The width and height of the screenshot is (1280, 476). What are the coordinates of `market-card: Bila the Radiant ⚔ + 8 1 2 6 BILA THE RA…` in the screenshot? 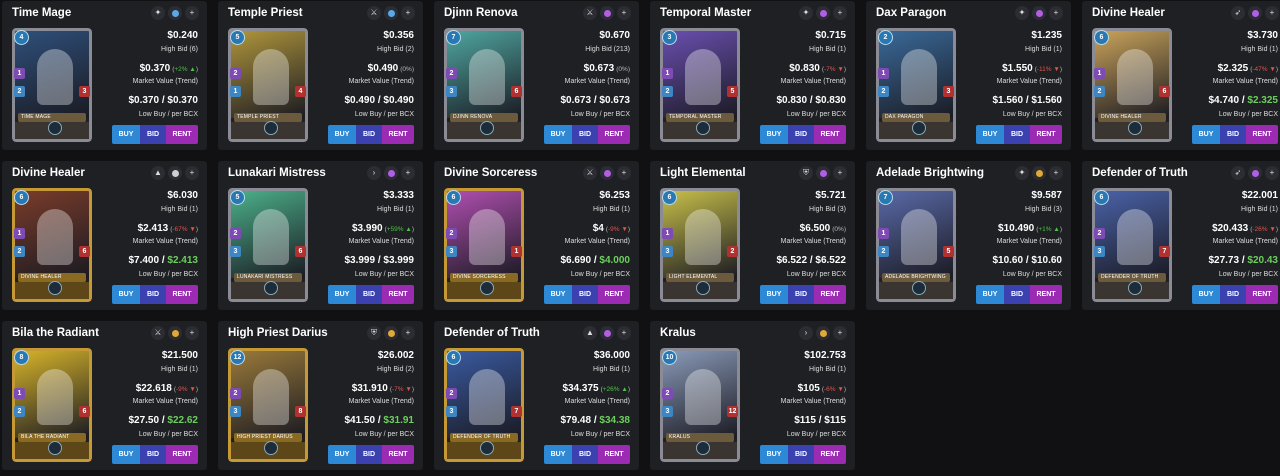 It's located at (104, 395).